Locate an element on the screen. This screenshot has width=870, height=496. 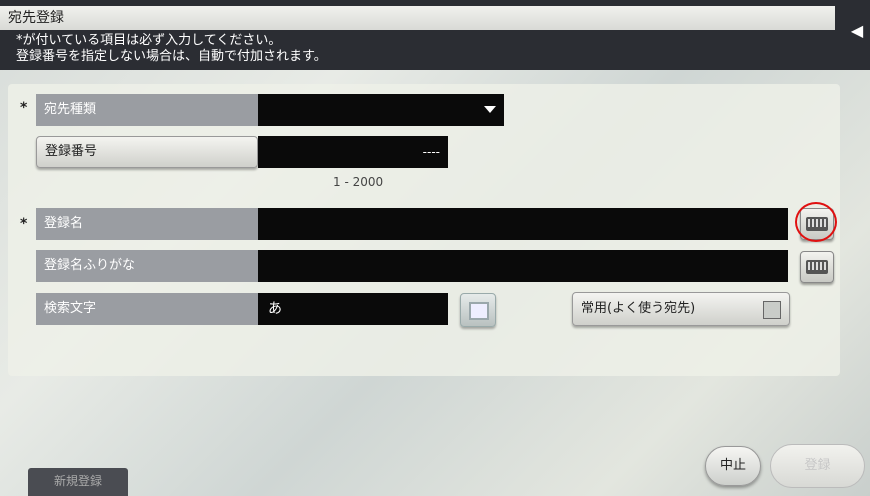
destination-type-label: 宛先種類 is located at coordinates (147, 110).